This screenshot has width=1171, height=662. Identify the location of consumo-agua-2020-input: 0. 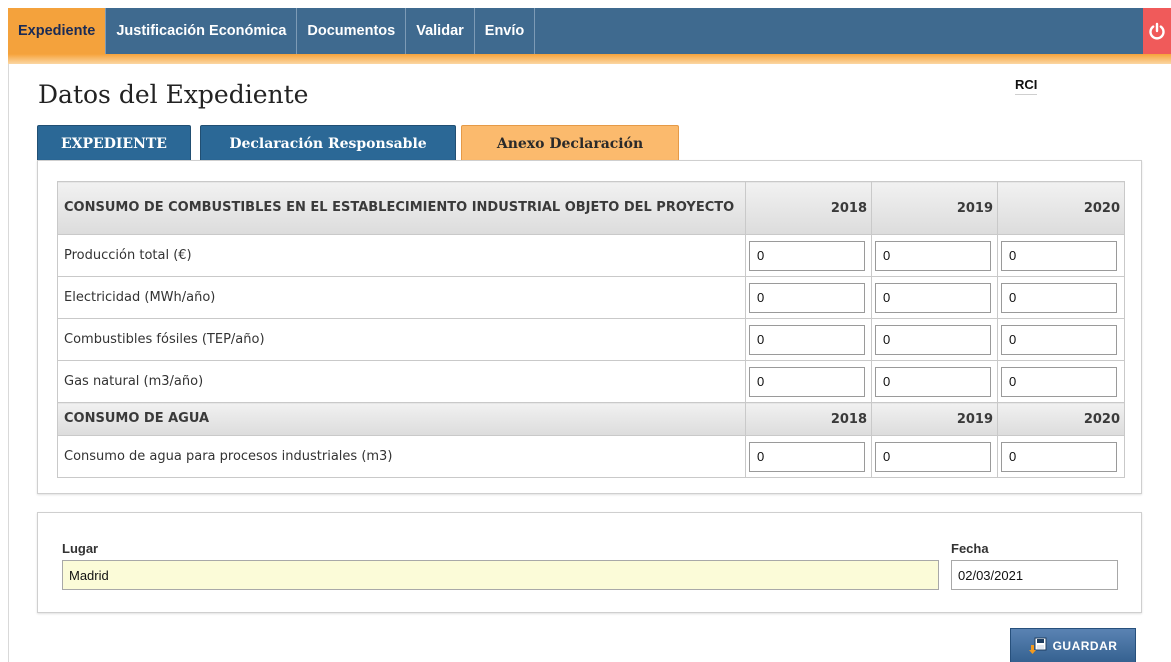
(1059, 456).